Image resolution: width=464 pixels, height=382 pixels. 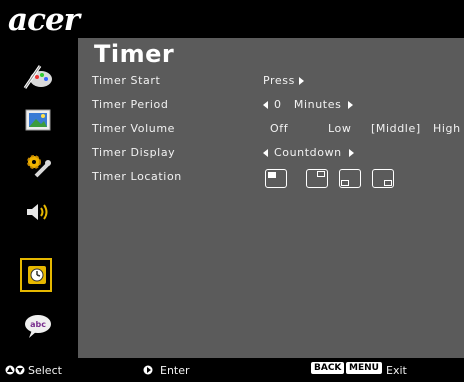 I want to click on volume-option-off: Off, so click(x=279, y=128).